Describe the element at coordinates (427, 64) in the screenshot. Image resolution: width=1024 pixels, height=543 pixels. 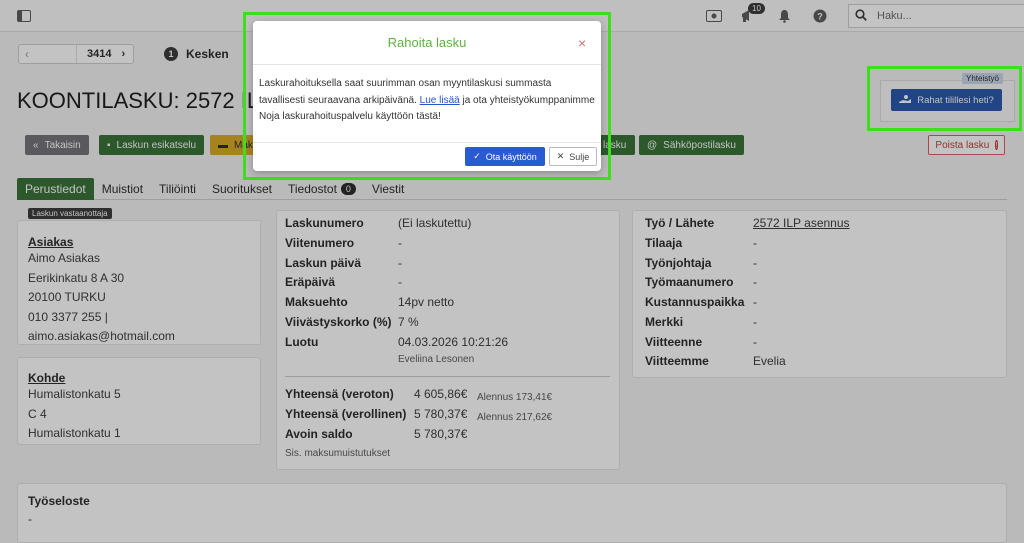
I see `modal-header-divider` at that location.